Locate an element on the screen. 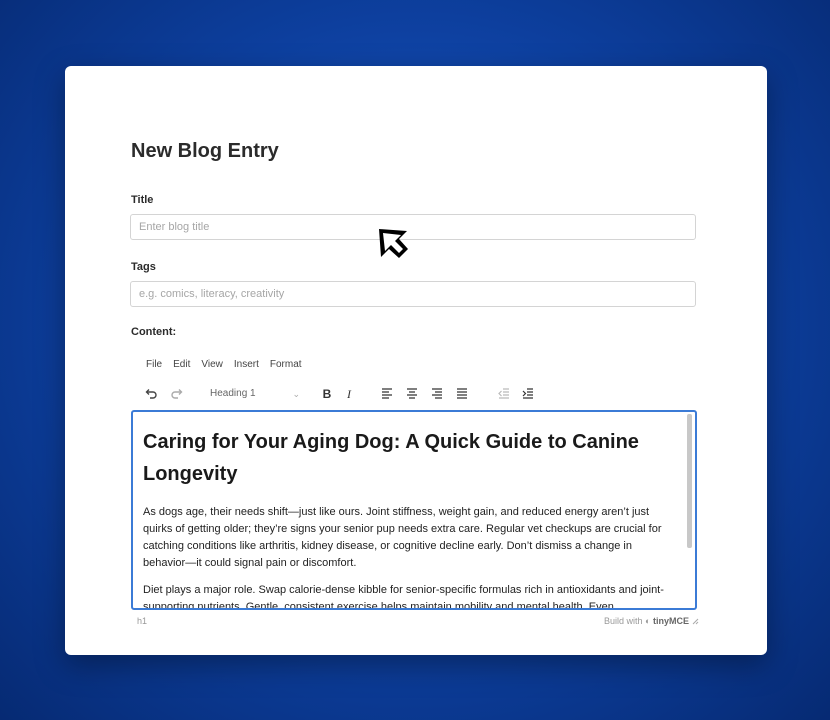 The width and height of the screenshot is (830, 720). editor-toolbar: Heading 1 ⌄ B I is located at coordinates (389, 394).